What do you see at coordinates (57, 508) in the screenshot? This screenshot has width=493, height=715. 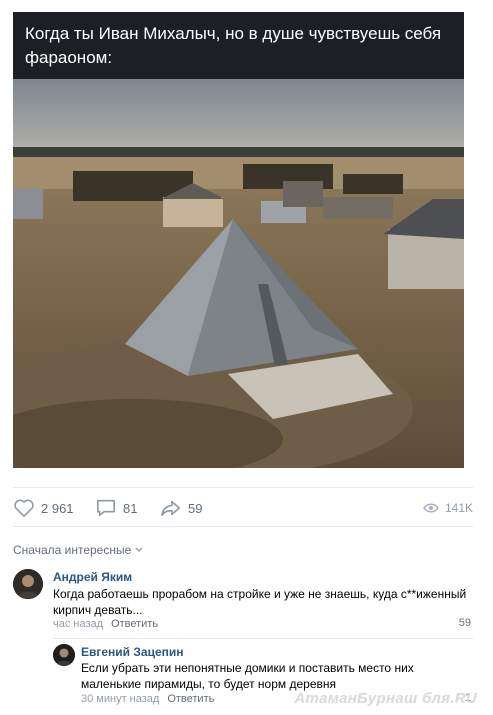 I see `like-count: 2 961` at bounding box center [57, 508].